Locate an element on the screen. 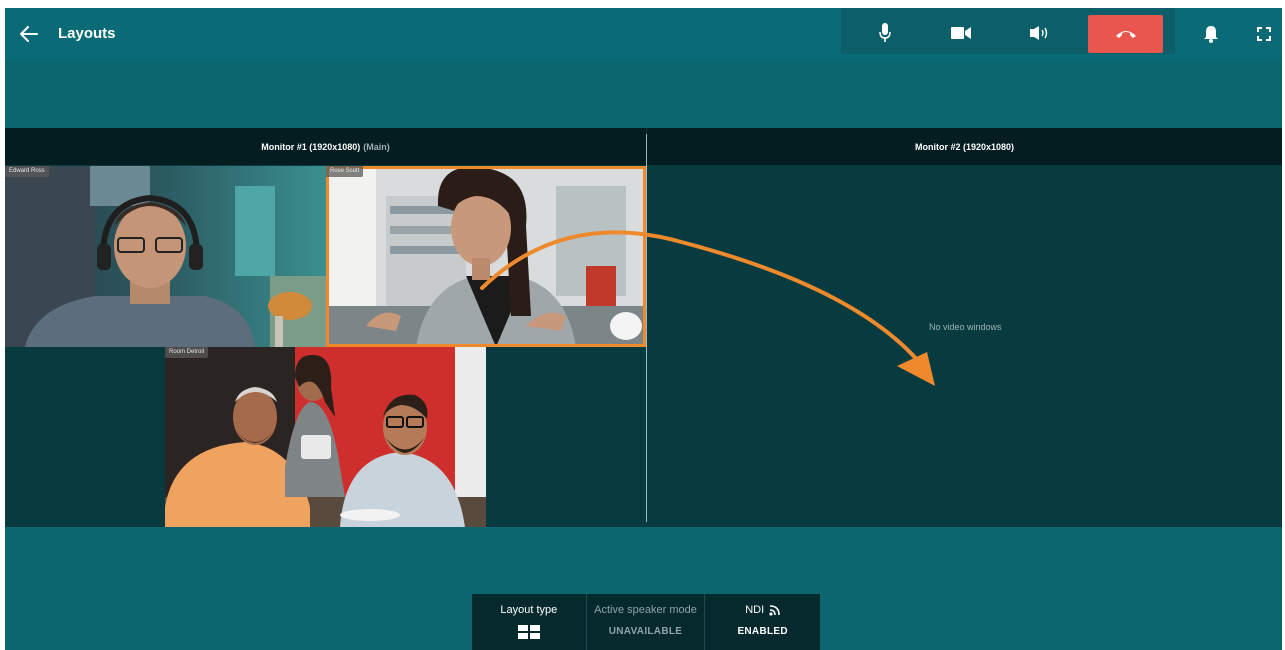 This screenshot has height=650, width=1285. hang-up-icon is located at coordinates (1125, 34).